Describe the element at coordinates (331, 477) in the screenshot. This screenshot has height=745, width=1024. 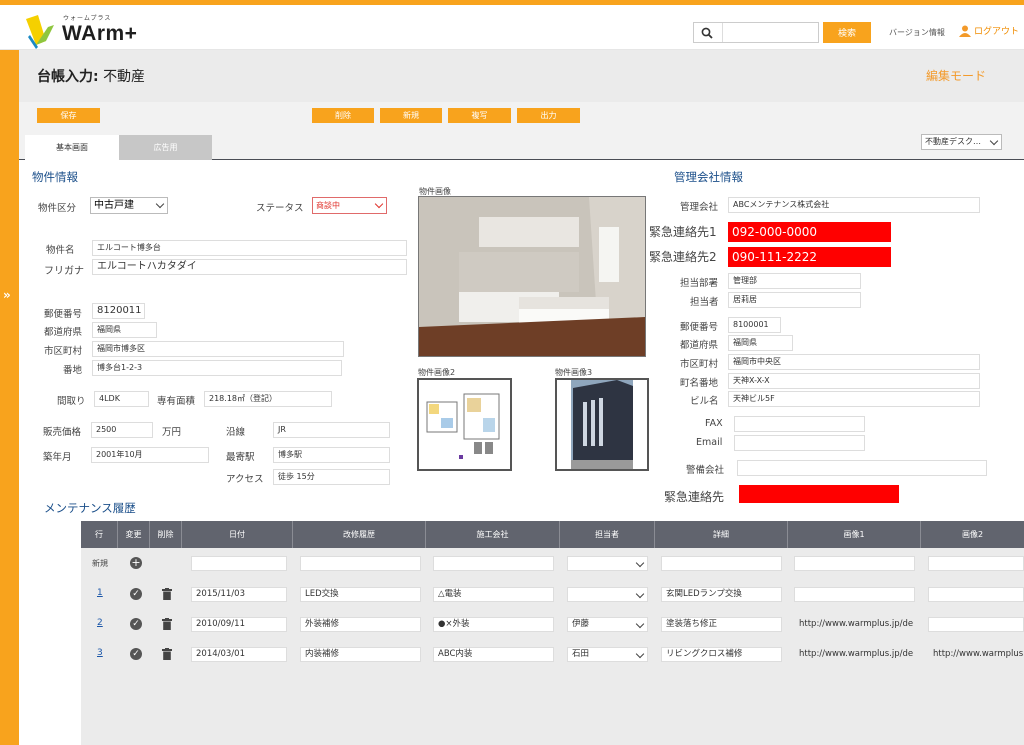
I see `access-input: 徒歩 15分` at that location.